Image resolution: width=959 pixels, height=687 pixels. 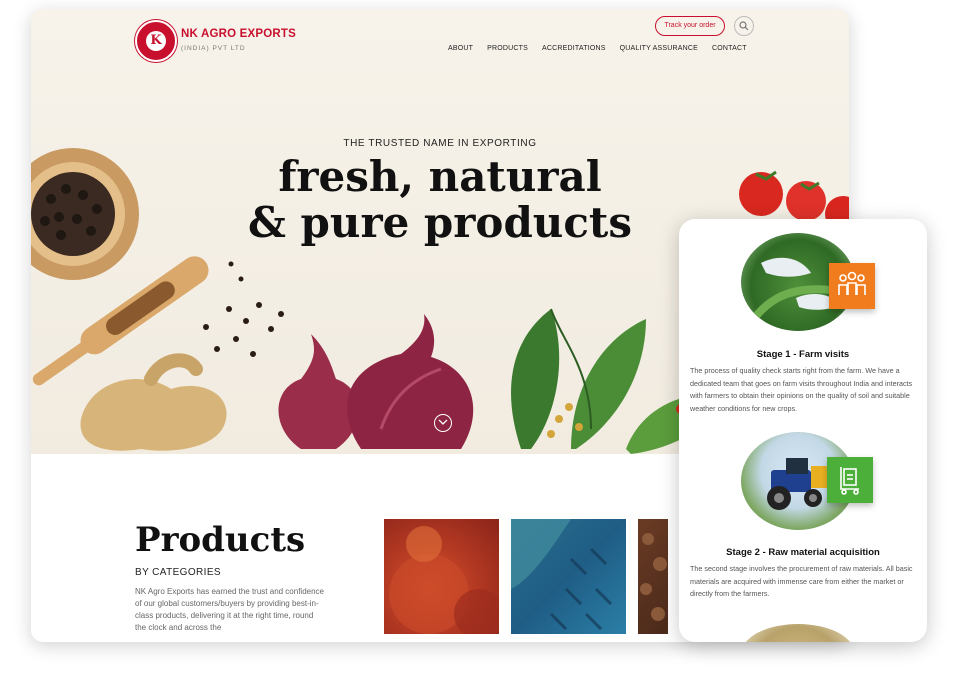 I want to click on nav-item-quality-assurance: QUALITY ASSURANCE, so click(x=659, y=48).